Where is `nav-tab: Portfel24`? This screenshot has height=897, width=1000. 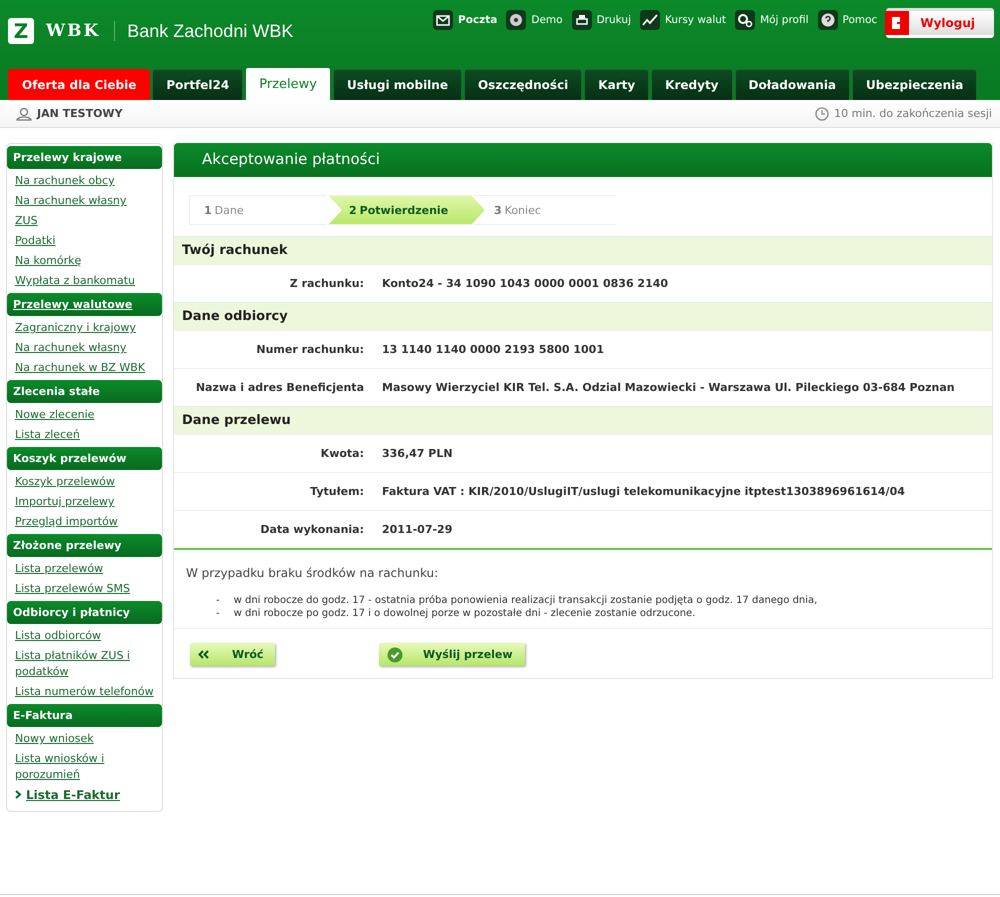
nav-tab: Portfel24 is located at coordinates (198, 84).